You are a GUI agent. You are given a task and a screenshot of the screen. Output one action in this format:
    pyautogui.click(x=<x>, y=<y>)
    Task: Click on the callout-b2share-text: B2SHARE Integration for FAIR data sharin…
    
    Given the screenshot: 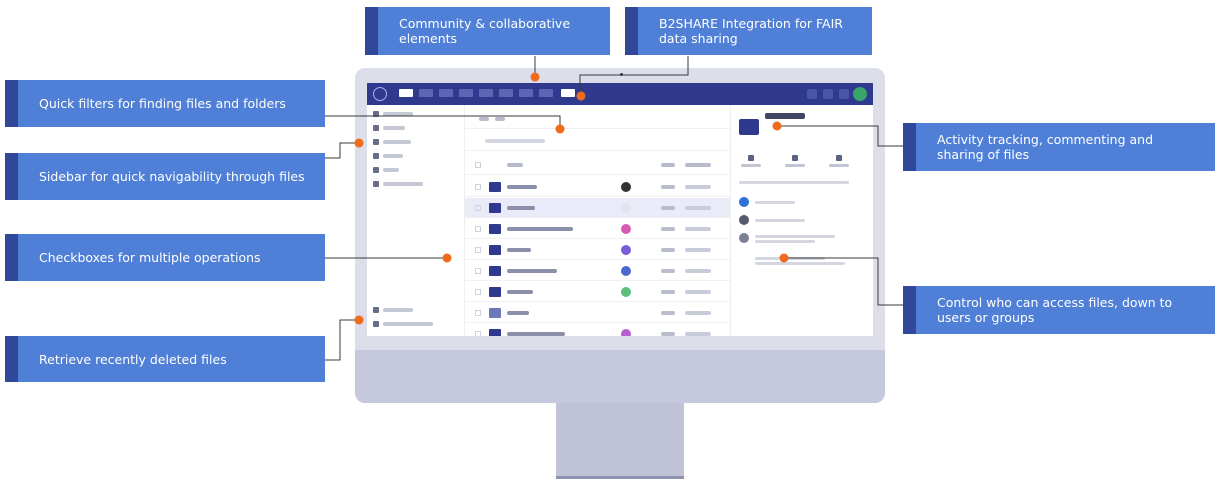 What is the action you would take?
    pyautogui.click(x=751, y=31)
    